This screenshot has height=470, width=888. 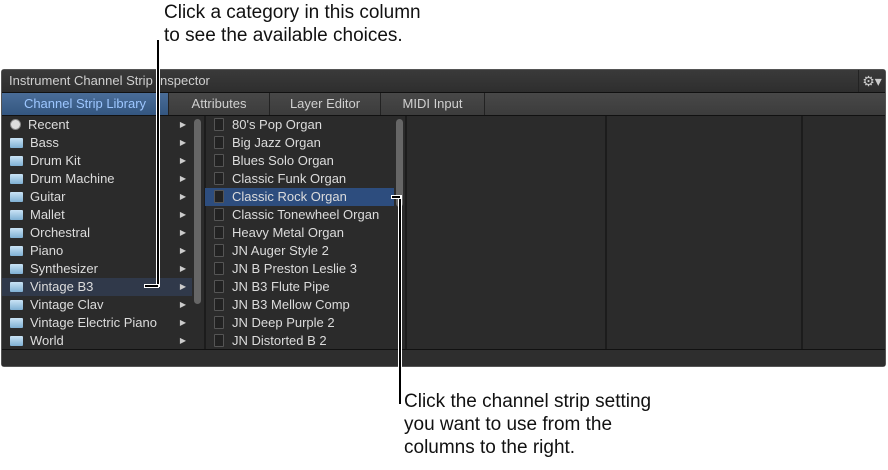 What do you see at coordinates (97, 161) in the screenshot?
I see `category-item: Drum Kit ▶` at bounding box center [97, 161].